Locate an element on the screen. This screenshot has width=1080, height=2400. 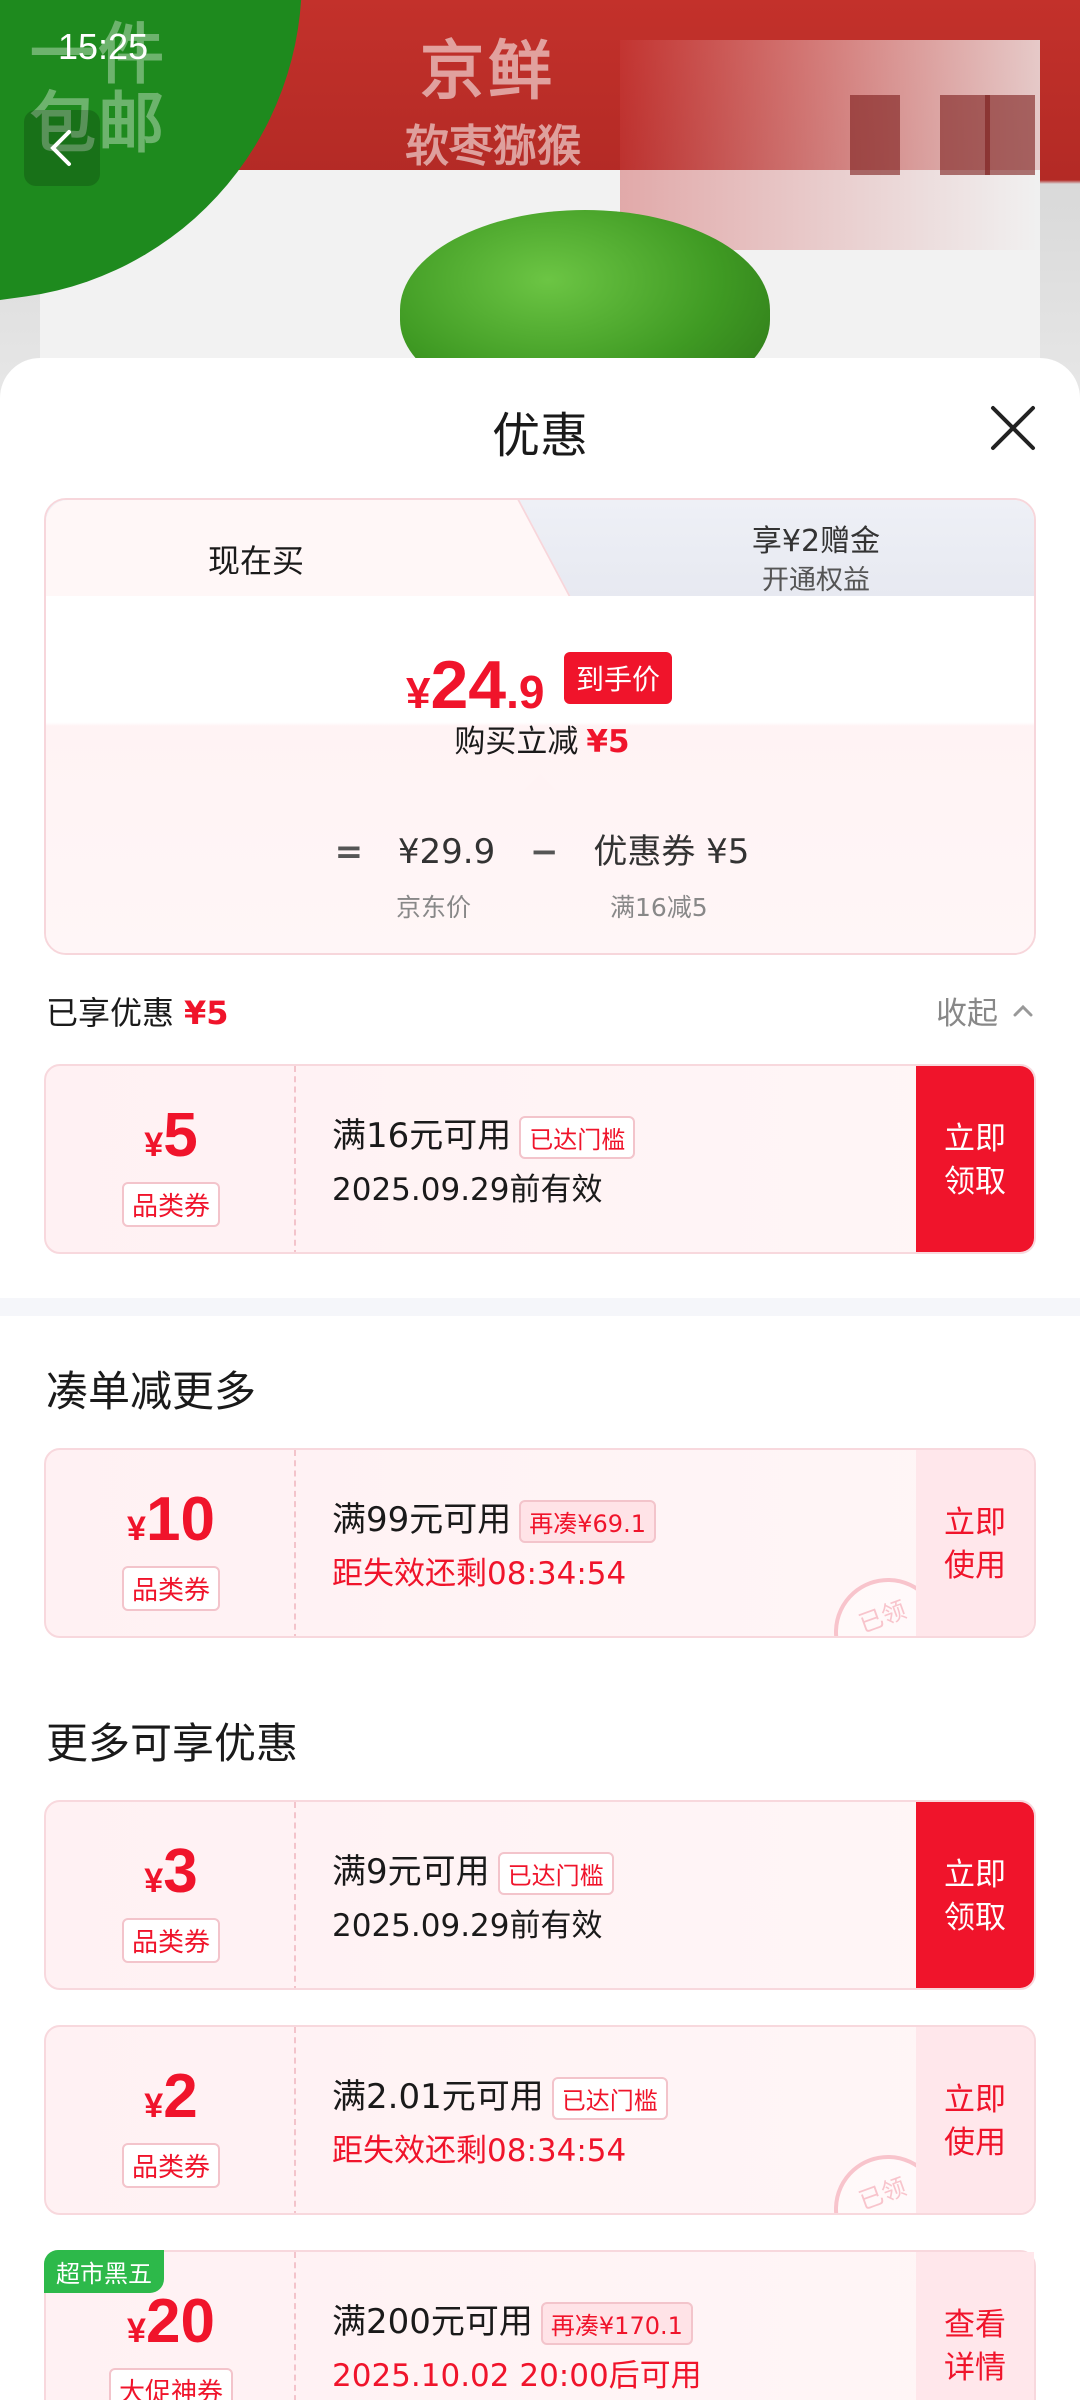
coupon-value: 3 is located at coordinates (180, 1871).